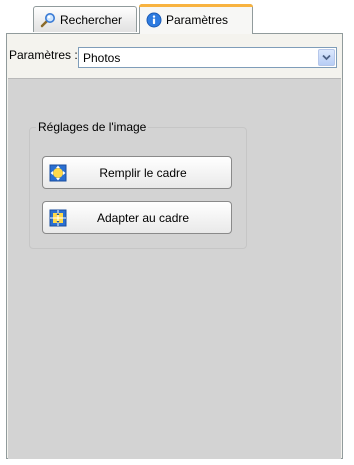 This screenshot has width=354, height=465. I want to click on chevron-down-icon, so click(326, 57).